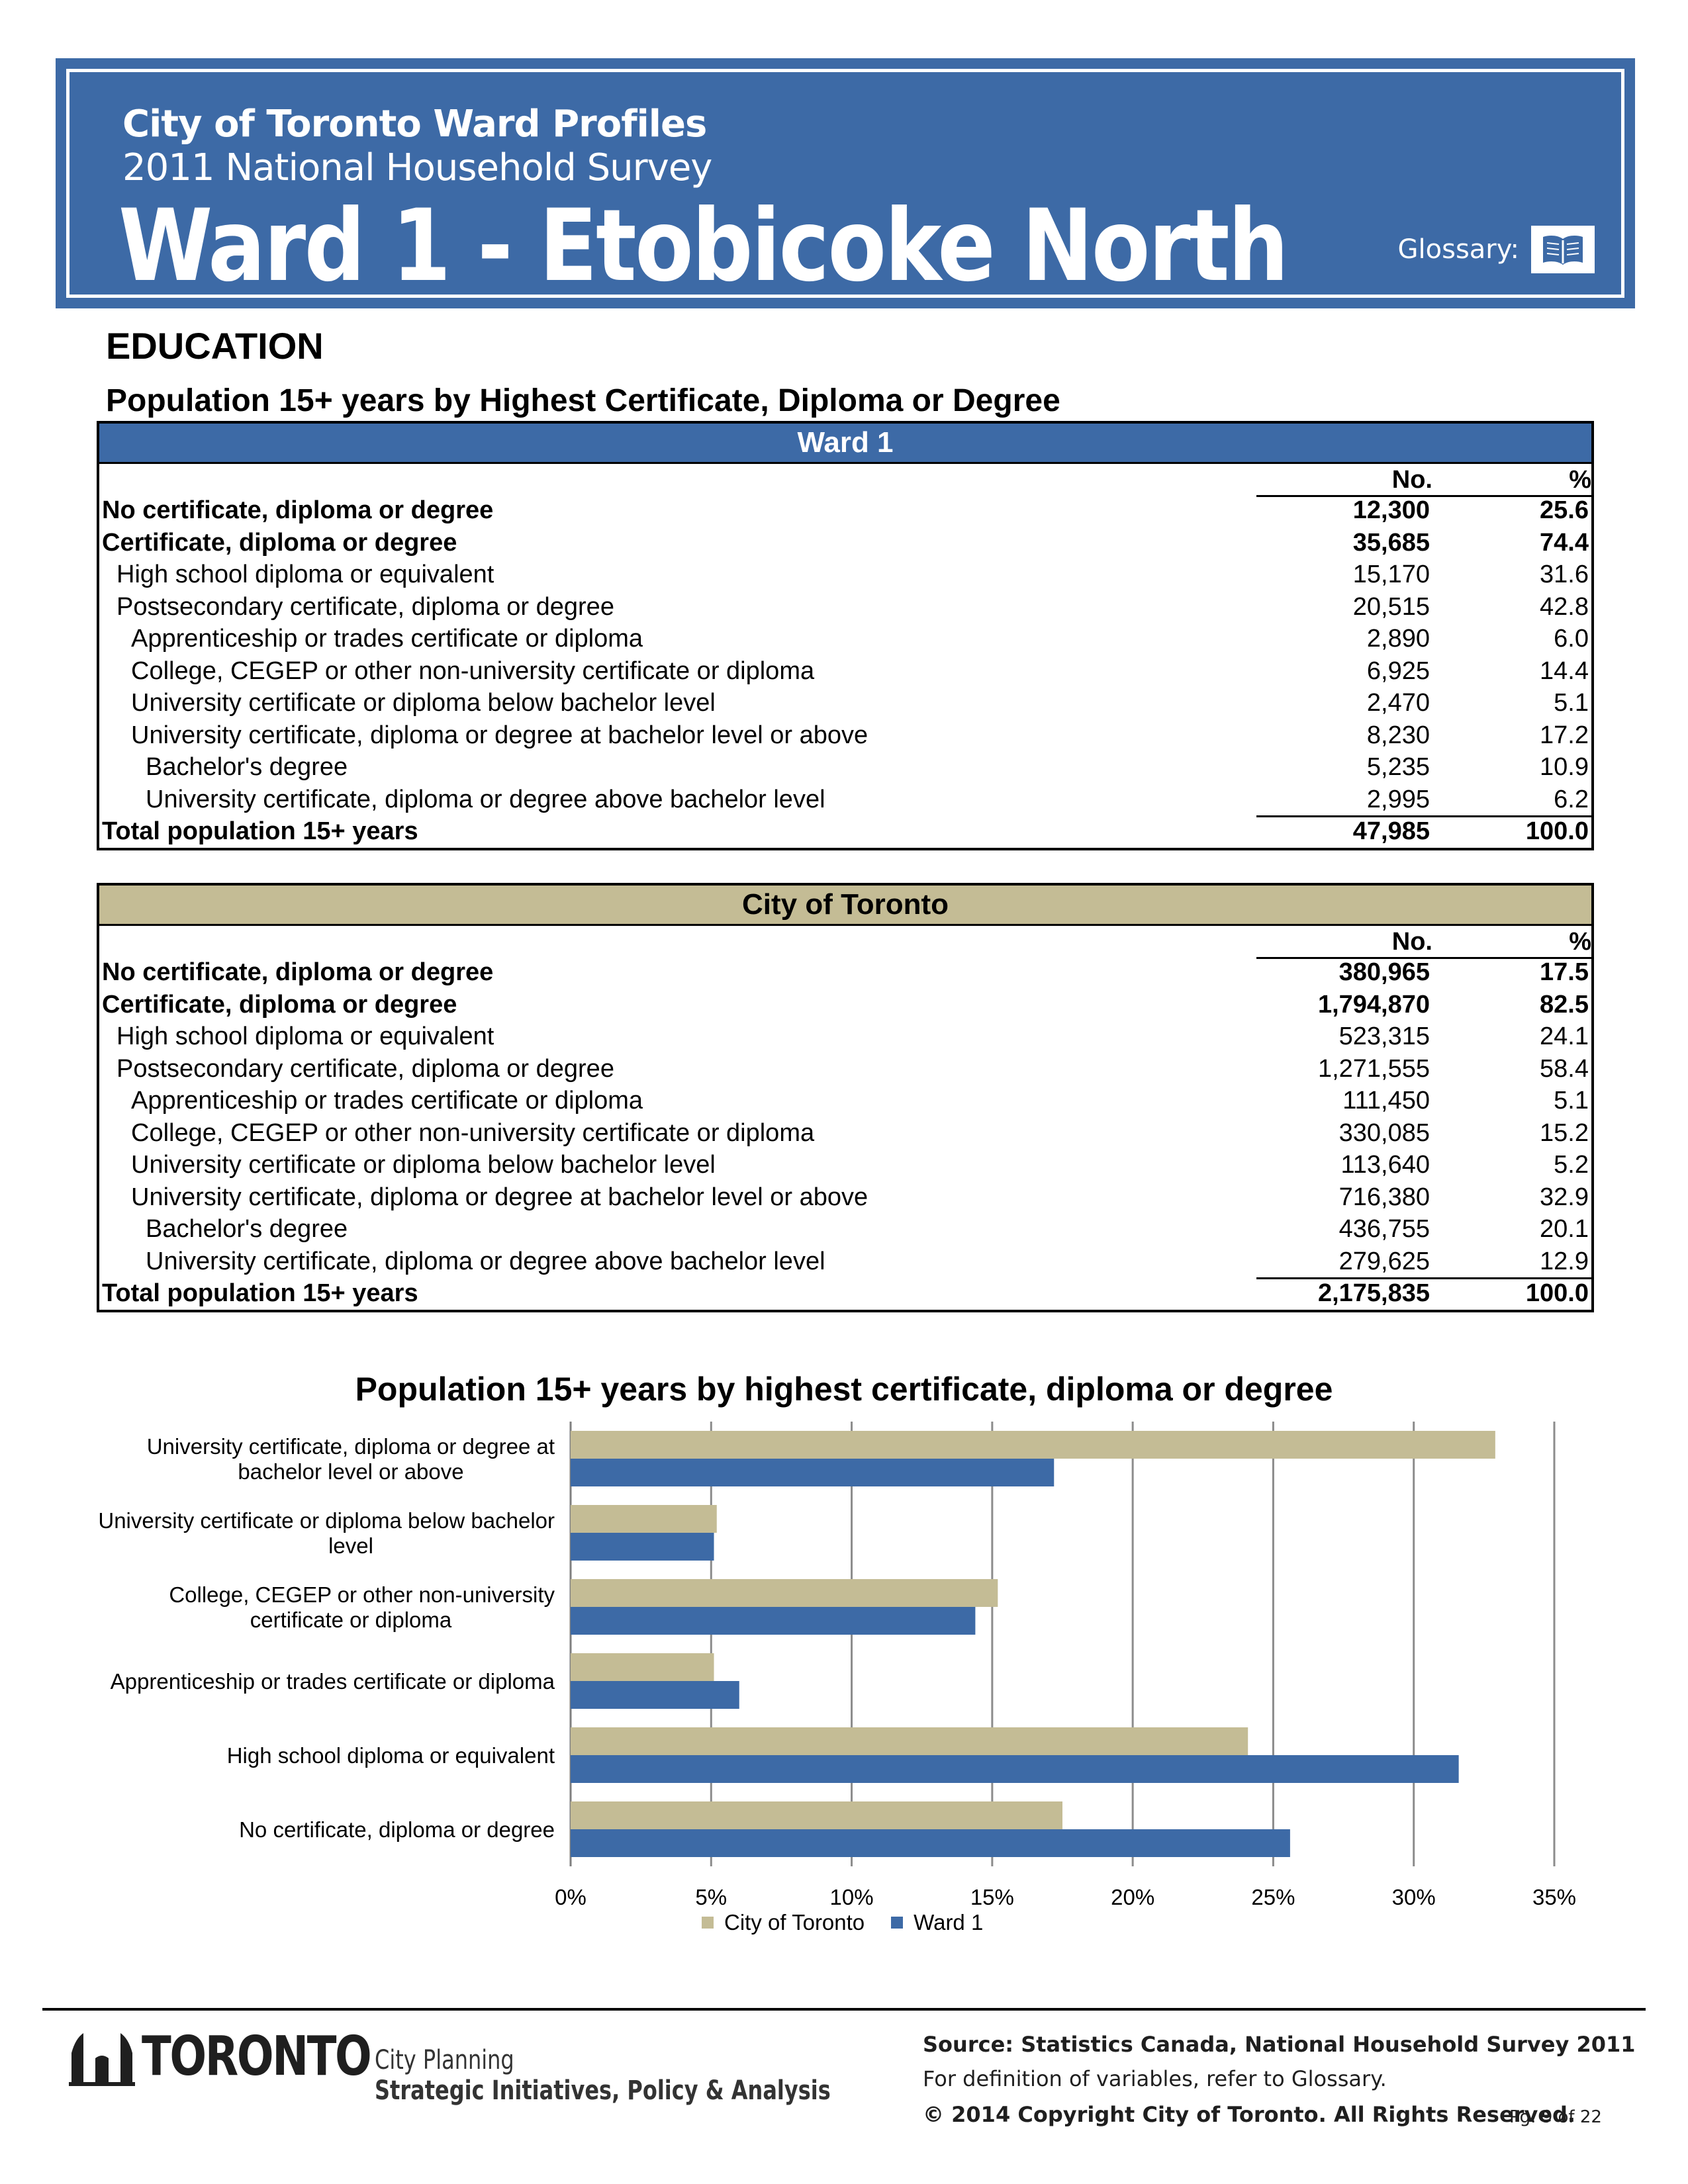  Describe the element at coordinates (1384, 1229) in the screenshot. I see `row-count: 436,755` at that location.